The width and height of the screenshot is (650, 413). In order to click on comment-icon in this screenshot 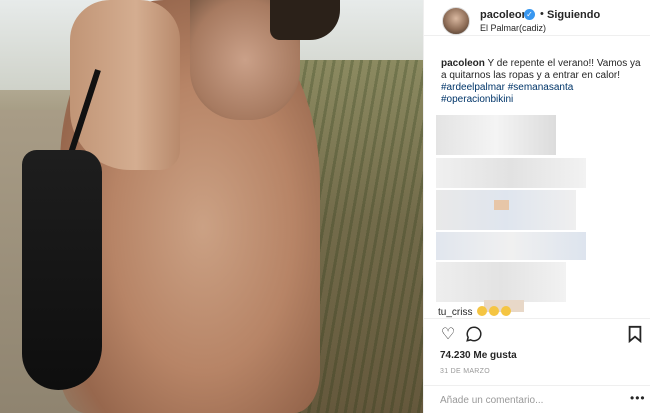, I will do `click(474, 335)`.